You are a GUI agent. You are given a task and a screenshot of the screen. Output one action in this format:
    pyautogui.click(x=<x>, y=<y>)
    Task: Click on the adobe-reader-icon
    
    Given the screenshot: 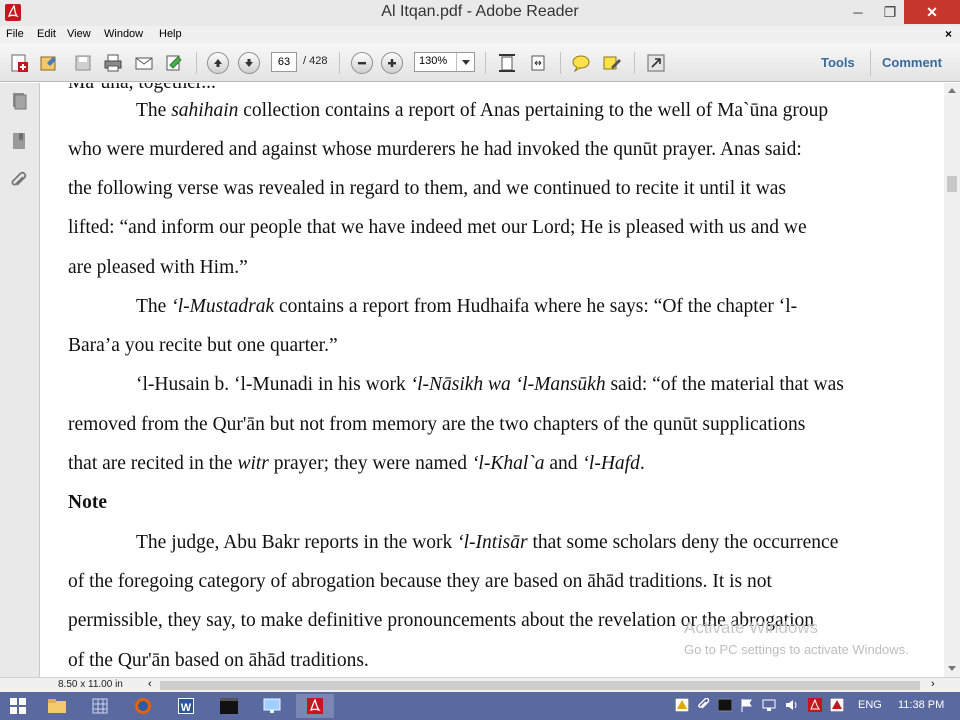 What is the action you would take?
    pyautogui.click(x=315, y=706)
    